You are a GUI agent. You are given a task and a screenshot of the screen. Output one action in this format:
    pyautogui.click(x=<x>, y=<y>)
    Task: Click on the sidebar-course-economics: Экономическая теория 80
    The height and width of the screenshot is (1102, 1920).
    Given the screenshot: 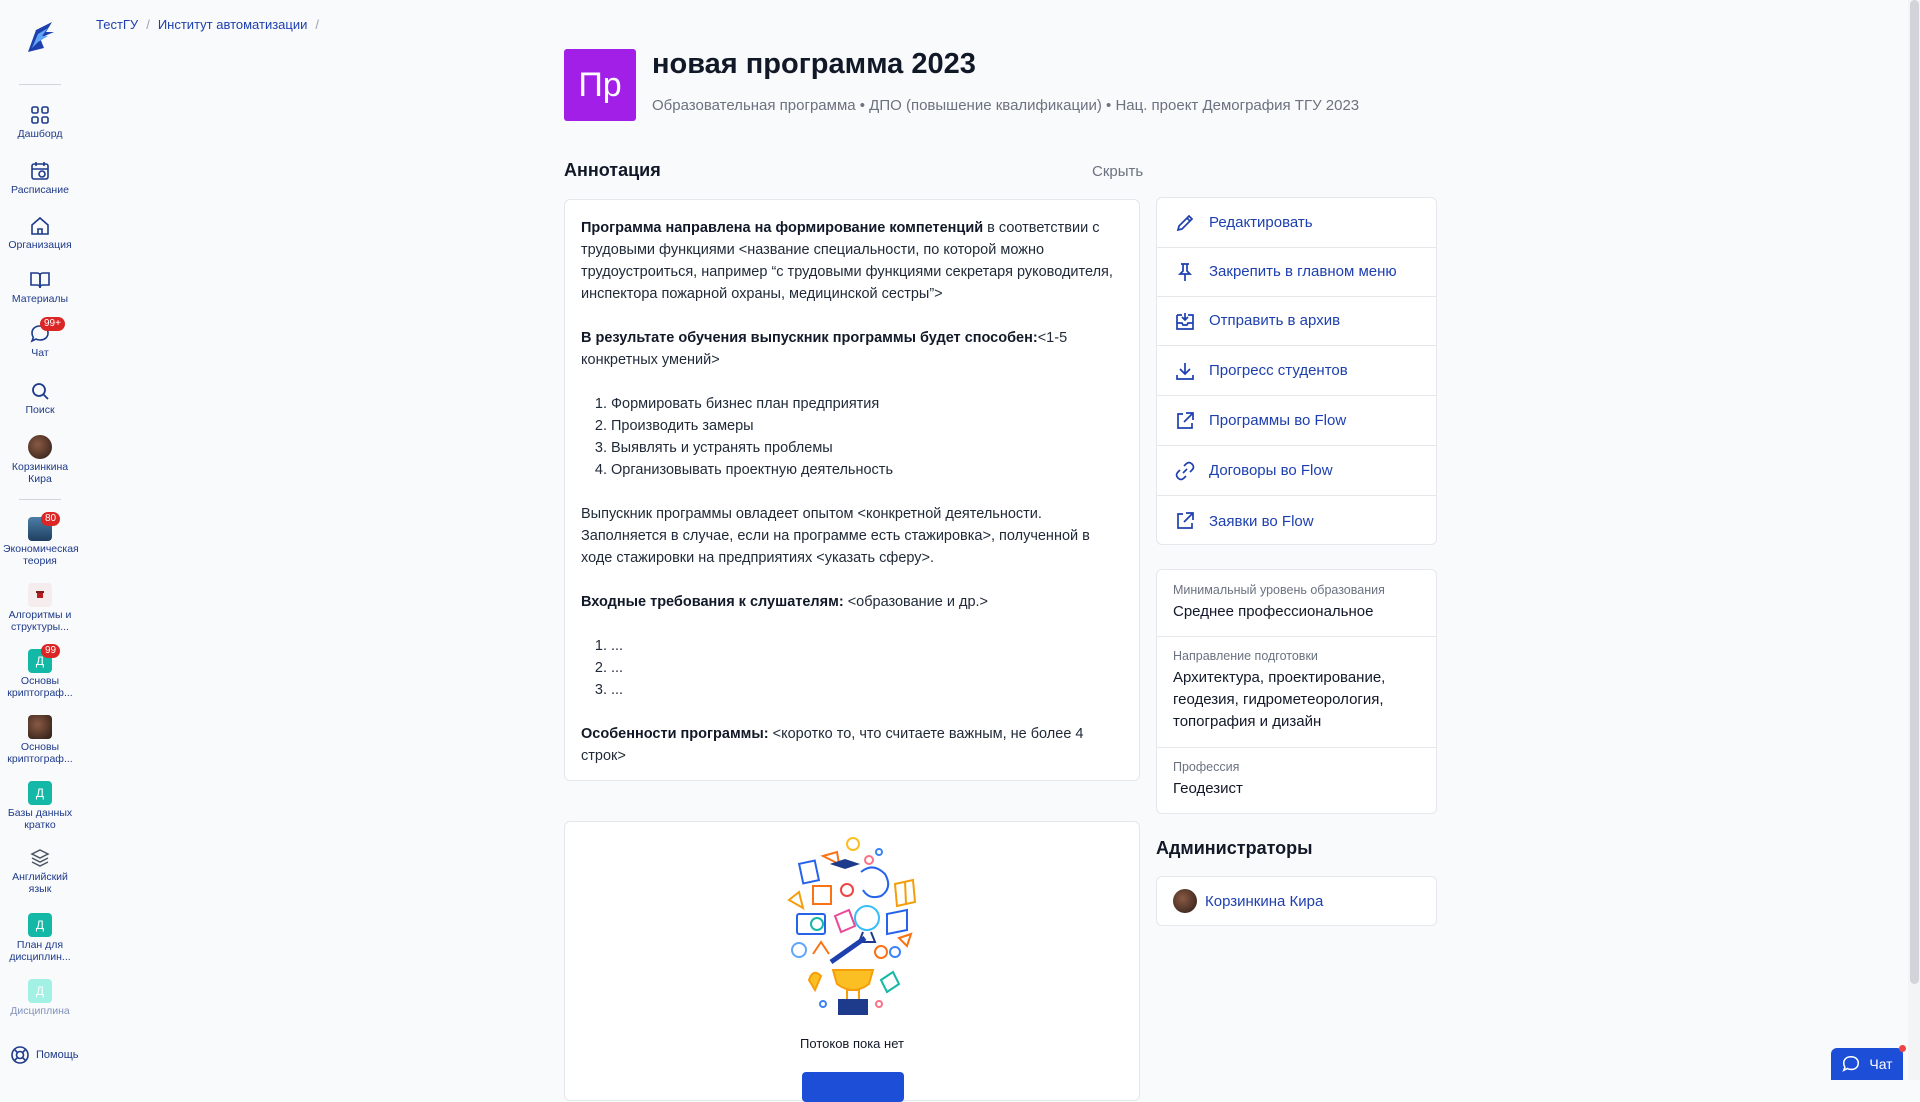 What is the action you would take?
    pyautogui.click(x=40, y=539)
    